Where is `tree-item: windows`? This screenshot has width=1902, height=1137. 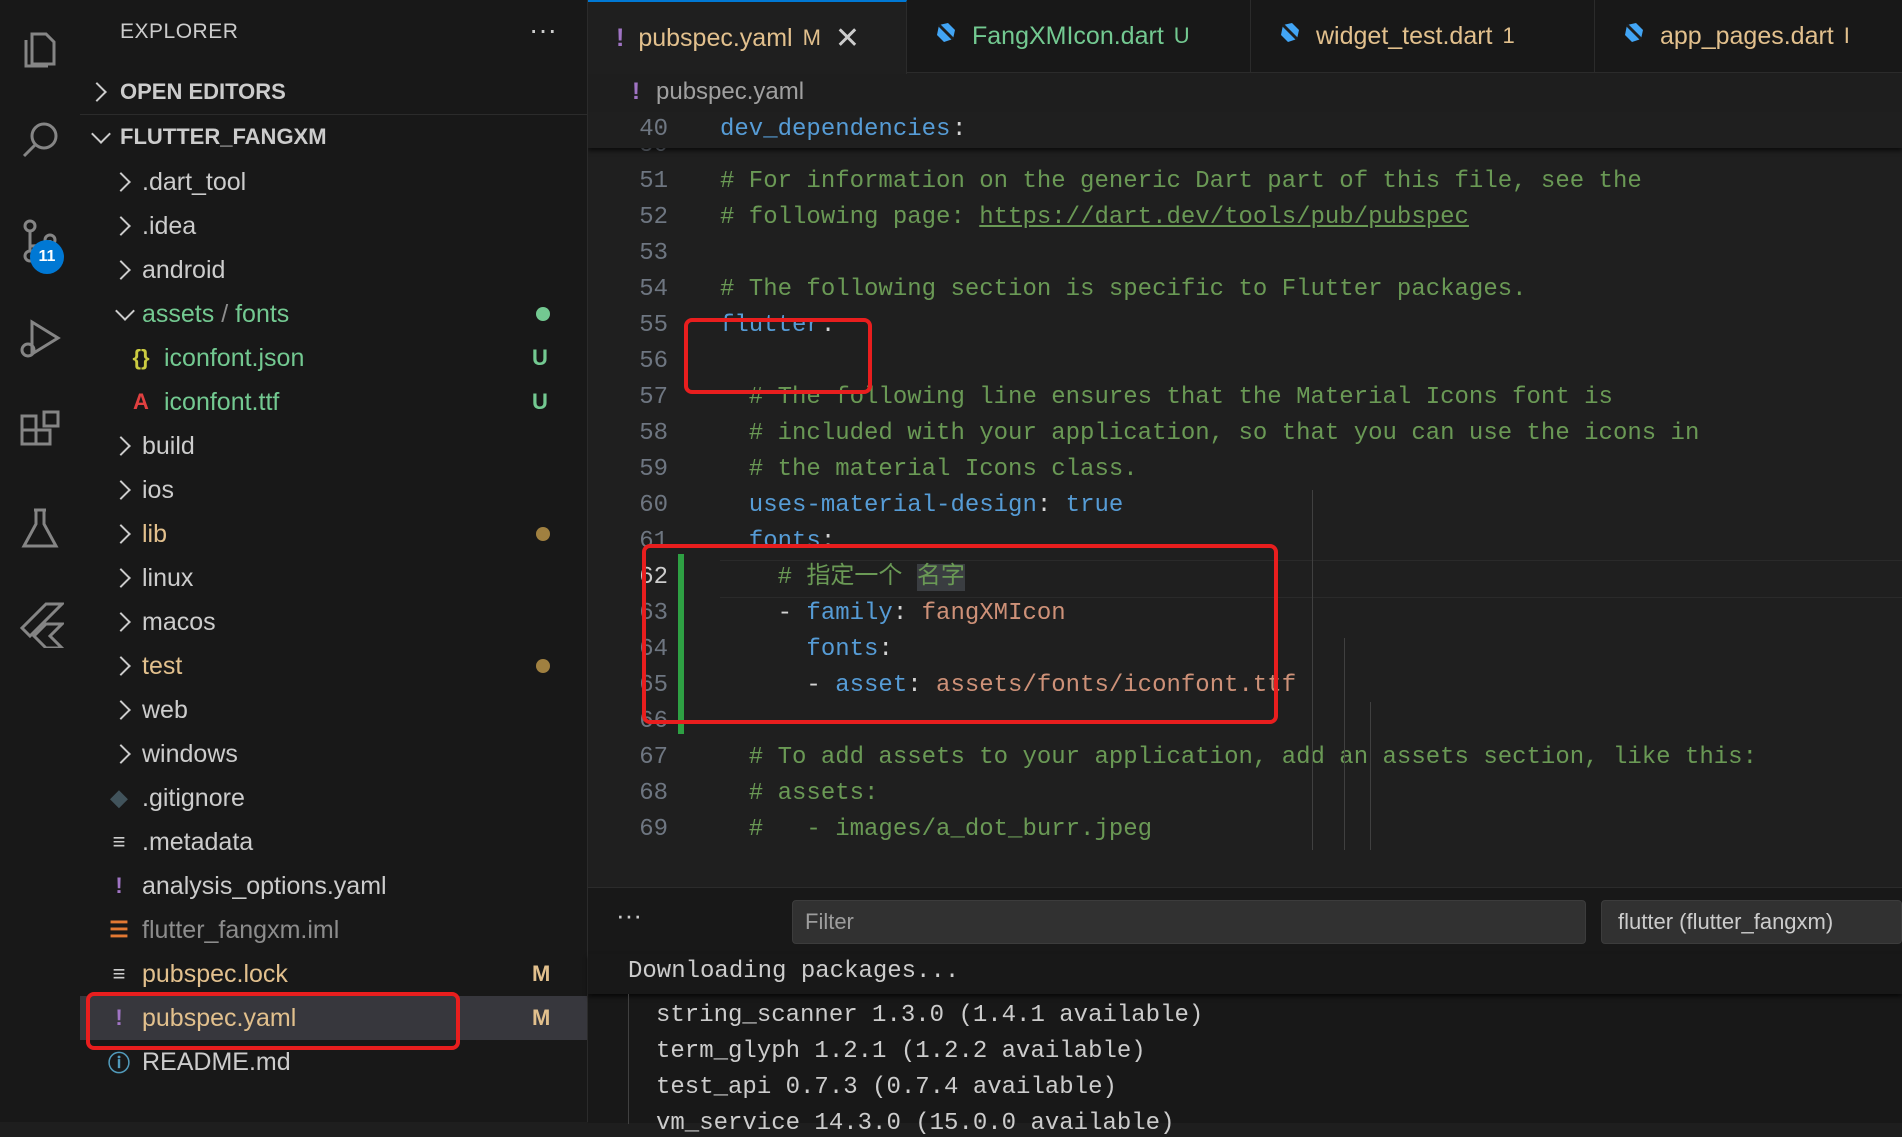
tree-item: windows is located at coordinates (333, 754).